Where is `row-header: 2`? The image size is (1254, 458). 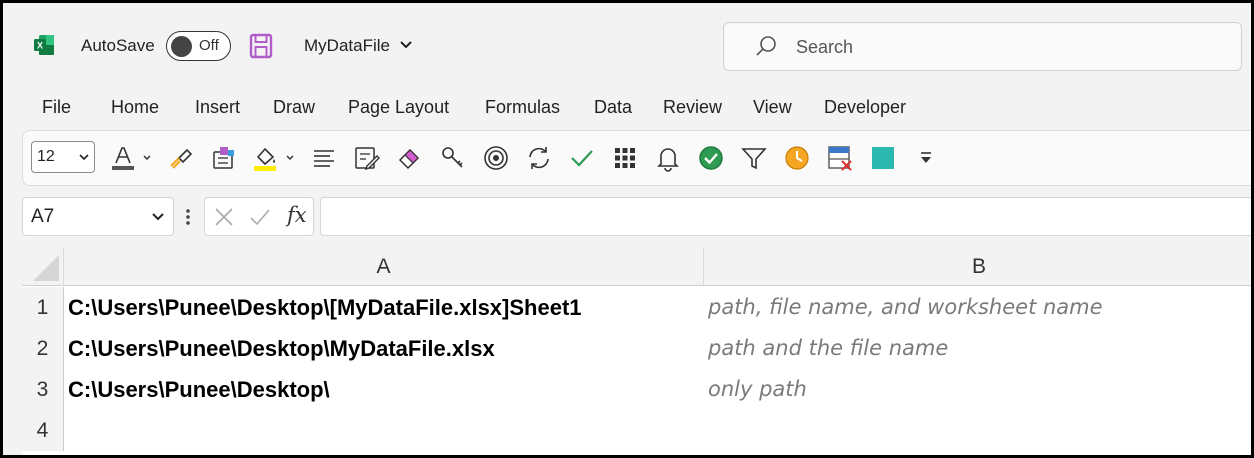 row-header: 2 is located at coordinates (43, 348).